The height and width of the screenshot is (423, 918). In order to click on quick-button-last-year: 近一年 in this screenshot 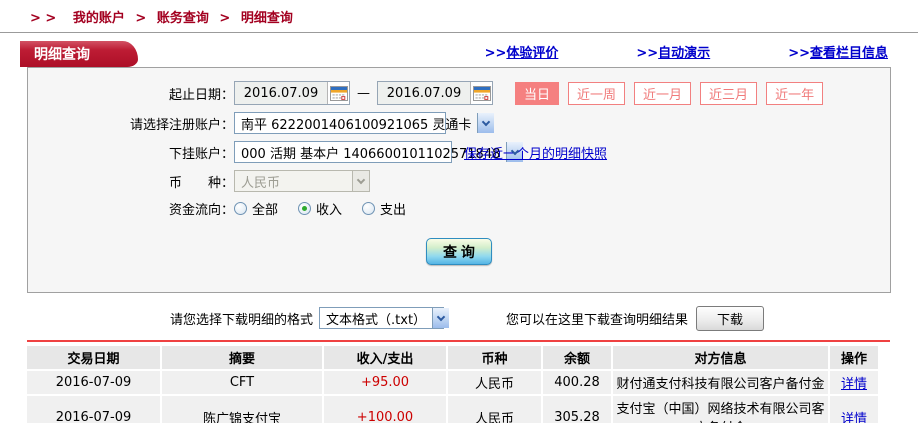, I will do `click(795, 93)`.